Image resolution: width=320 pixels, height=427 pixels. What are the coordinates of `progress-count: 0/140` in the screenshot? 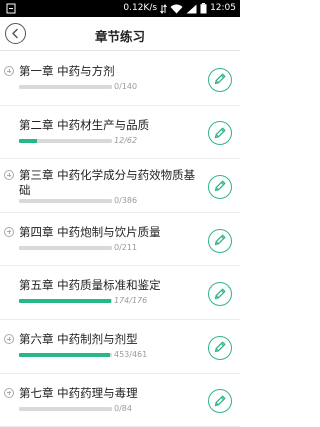 It's located at (126, 86).